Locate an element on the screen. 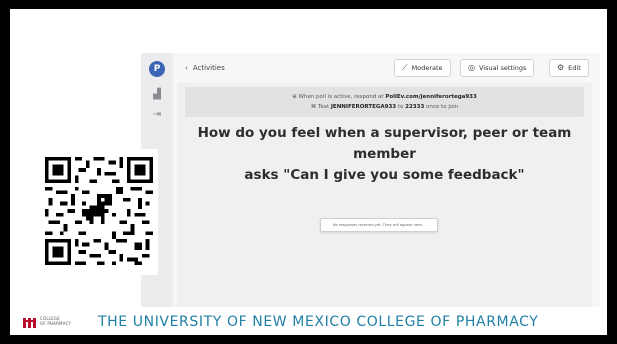 The image size is (617, 344). globe-icon: ⊕ is located at coordinates (294, 97).